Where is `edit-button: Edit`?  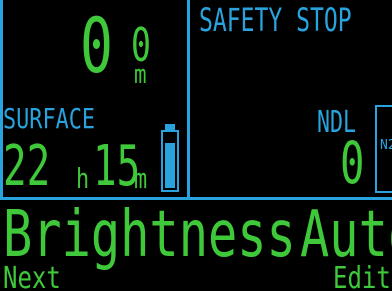
edit-button: Edit is located at coordinates (362, 277).